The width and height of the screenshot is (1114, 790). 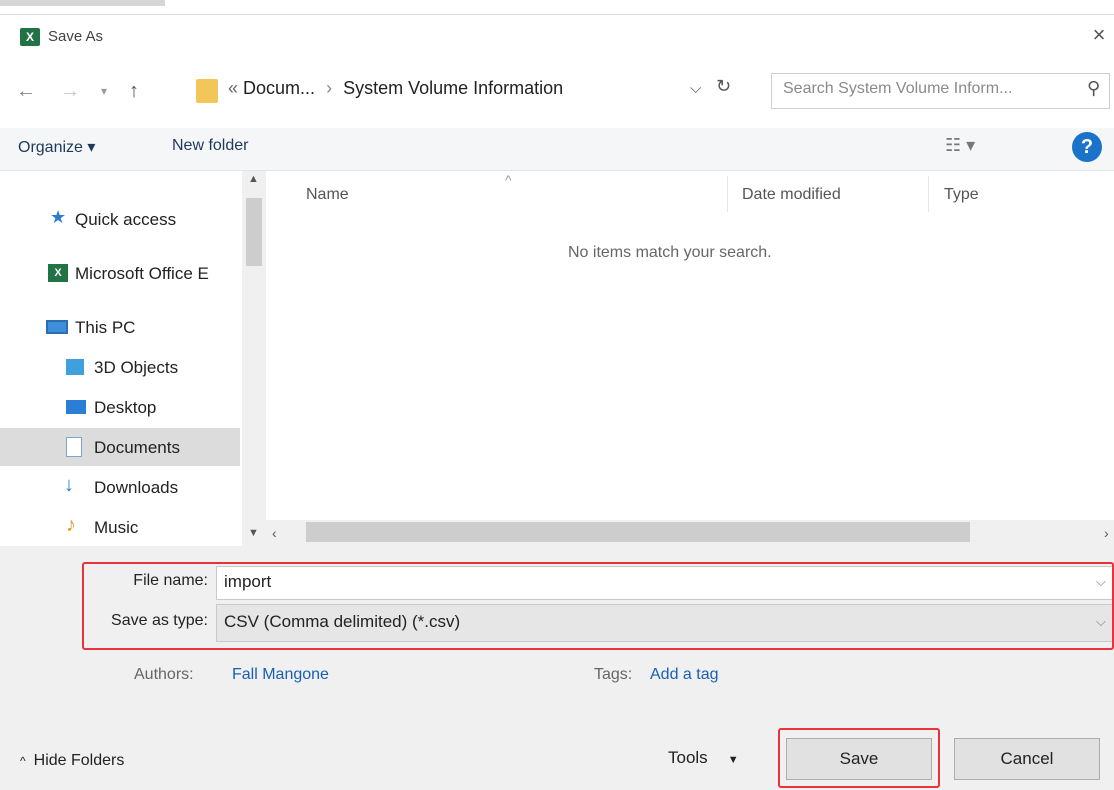 What do you see at coordinates (638, 532) in the screenshot?
I see `horizontal-scroll-thumb` at bounding box center [638, 532].